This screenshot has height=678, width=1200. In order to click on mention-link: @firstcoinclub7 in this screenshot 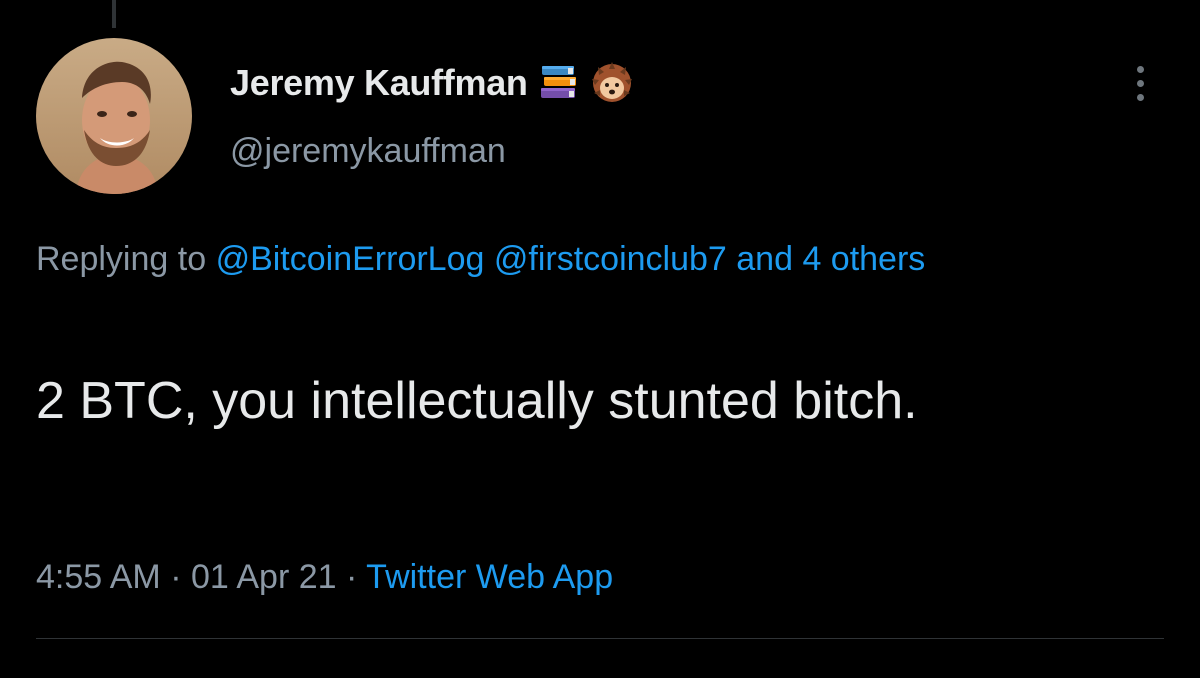, I will do `click(610, 259)`.